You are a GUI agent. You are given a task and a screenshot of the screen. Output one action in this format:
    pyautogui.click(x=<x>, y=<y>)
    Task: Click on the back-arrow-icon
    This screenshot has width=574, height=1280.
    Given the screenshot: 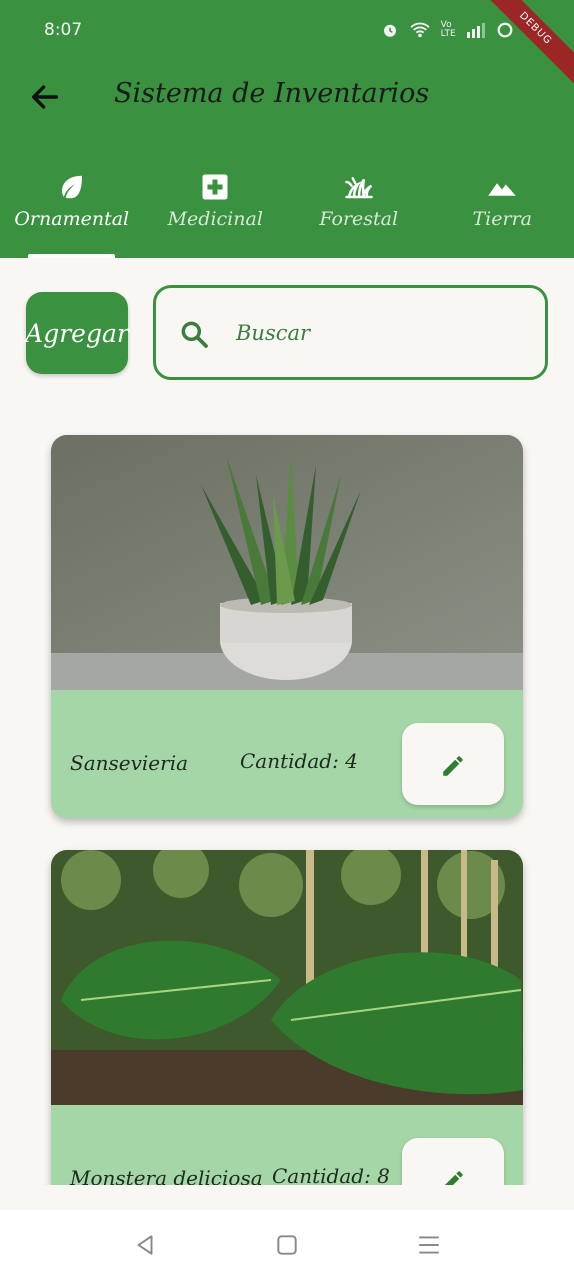 What is the action you would take?
    pyautogui.click(x=45, y=97)
    